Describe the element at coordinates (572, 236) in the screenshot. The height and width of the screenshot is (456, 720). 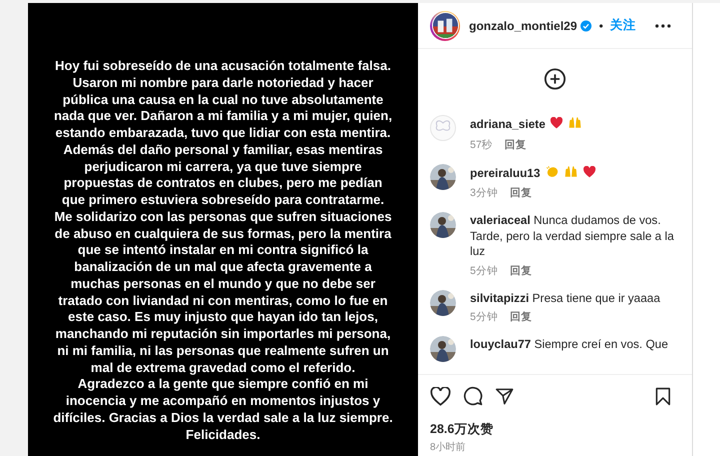
I see `comment-text: valeriaceal Nunca dudamos de vos. Tarde, pero la verdad siempre sale a la luz` at that location.